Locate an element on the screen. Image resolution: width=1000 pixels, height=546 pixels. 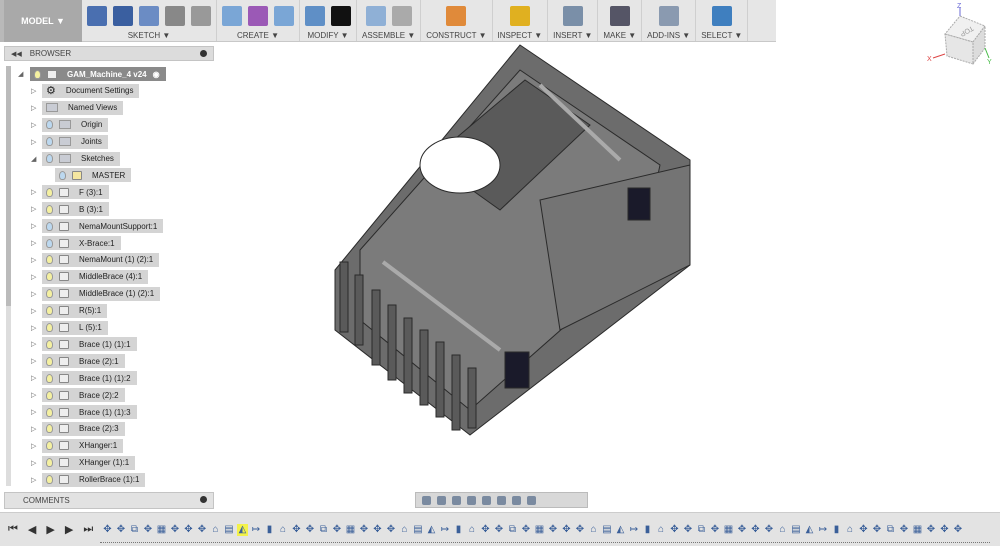
browser-item: ▷ XHanger:1 is located at coordinates (77, 445).